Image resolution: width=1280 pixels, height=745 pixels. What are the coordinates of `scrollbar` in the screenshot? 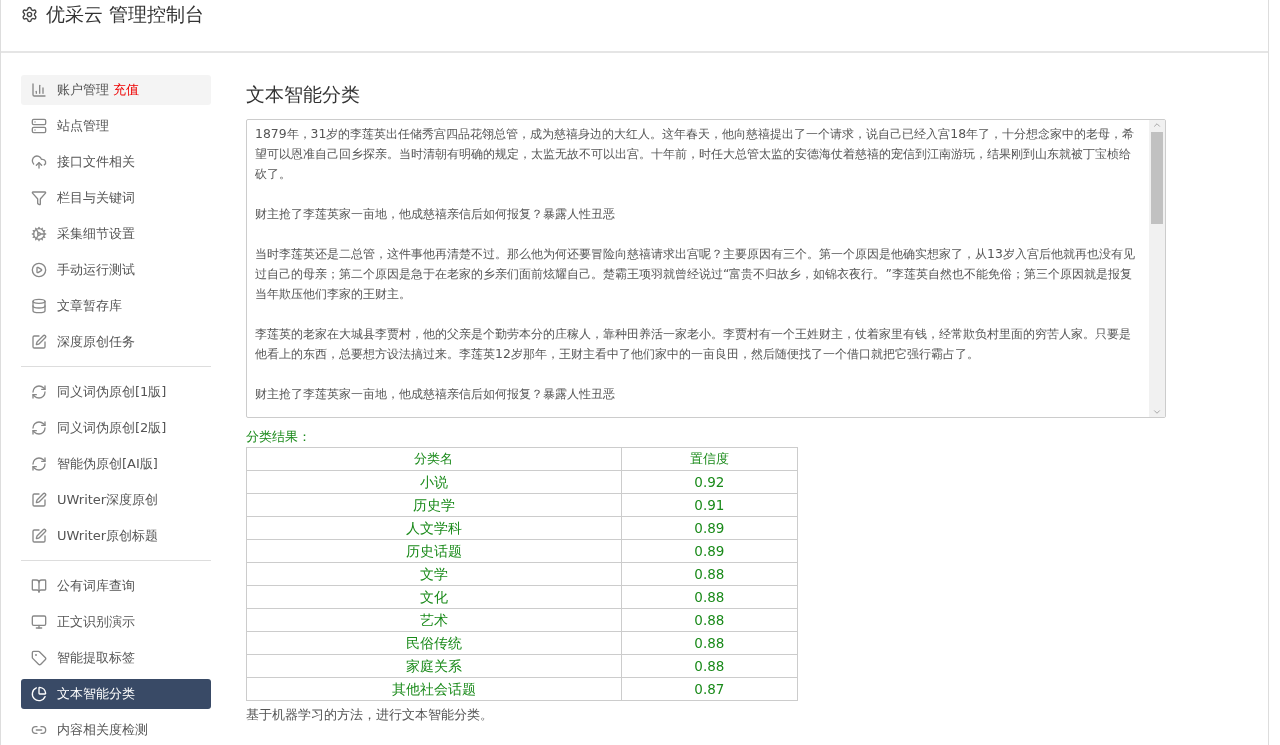 It's located at (1157, 268).